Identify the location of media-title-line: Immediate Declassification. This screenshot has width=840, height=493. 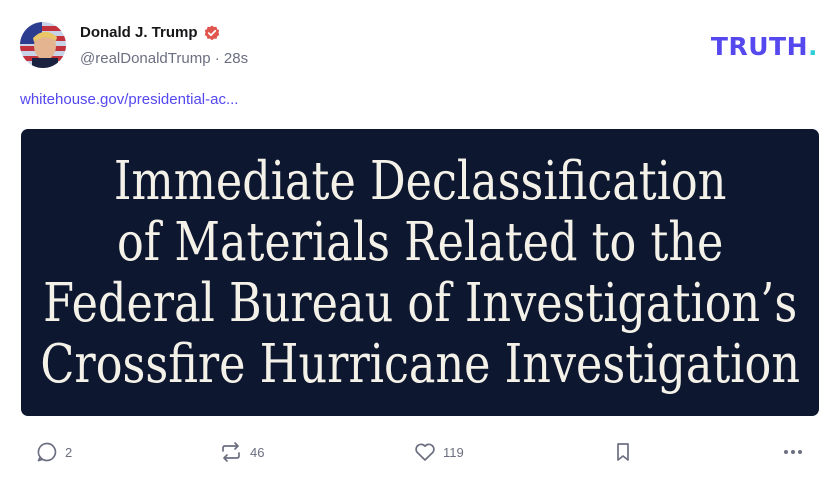
(420, 181).